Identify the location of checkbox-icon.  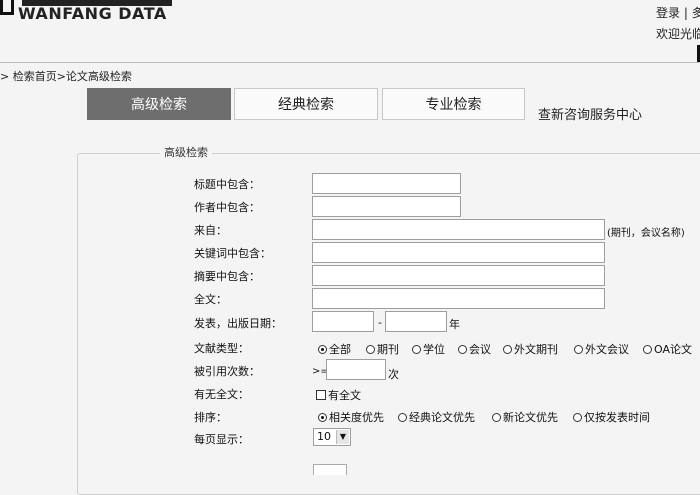
(321, 395).